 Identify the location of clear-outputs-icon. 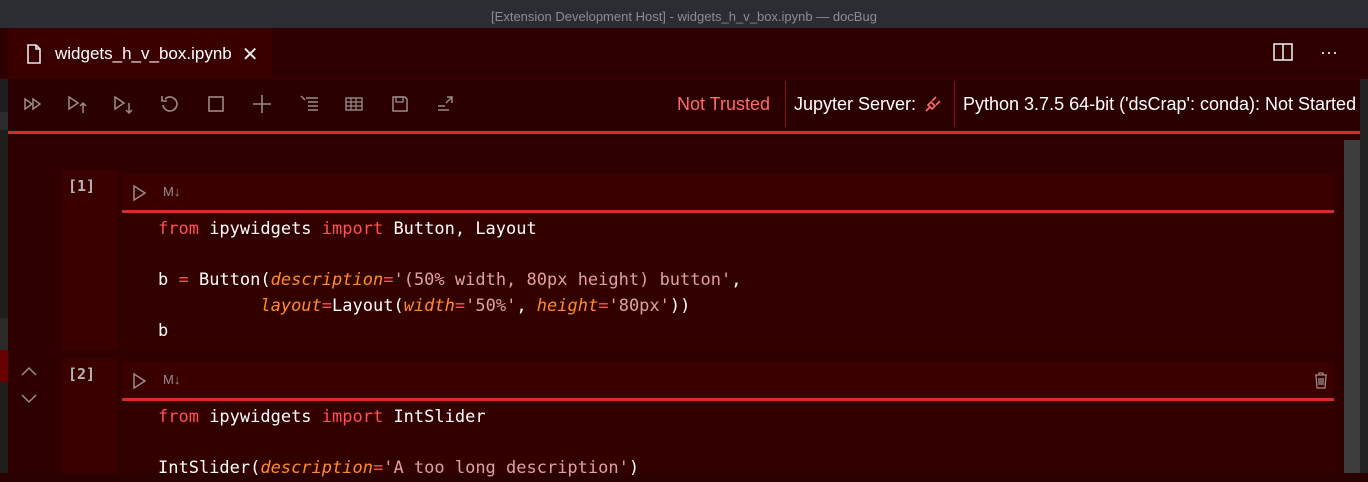
(309, 104).